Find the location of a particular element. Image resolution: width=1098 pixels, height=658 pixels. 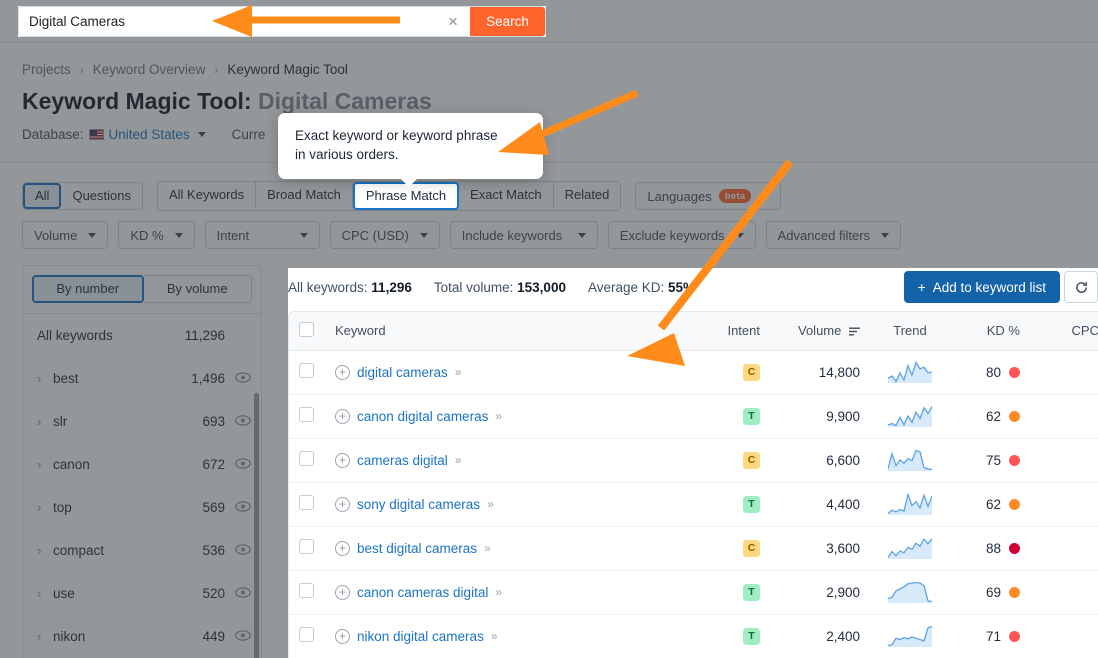

select-all-checkbox is located at coordinates (306, 329).